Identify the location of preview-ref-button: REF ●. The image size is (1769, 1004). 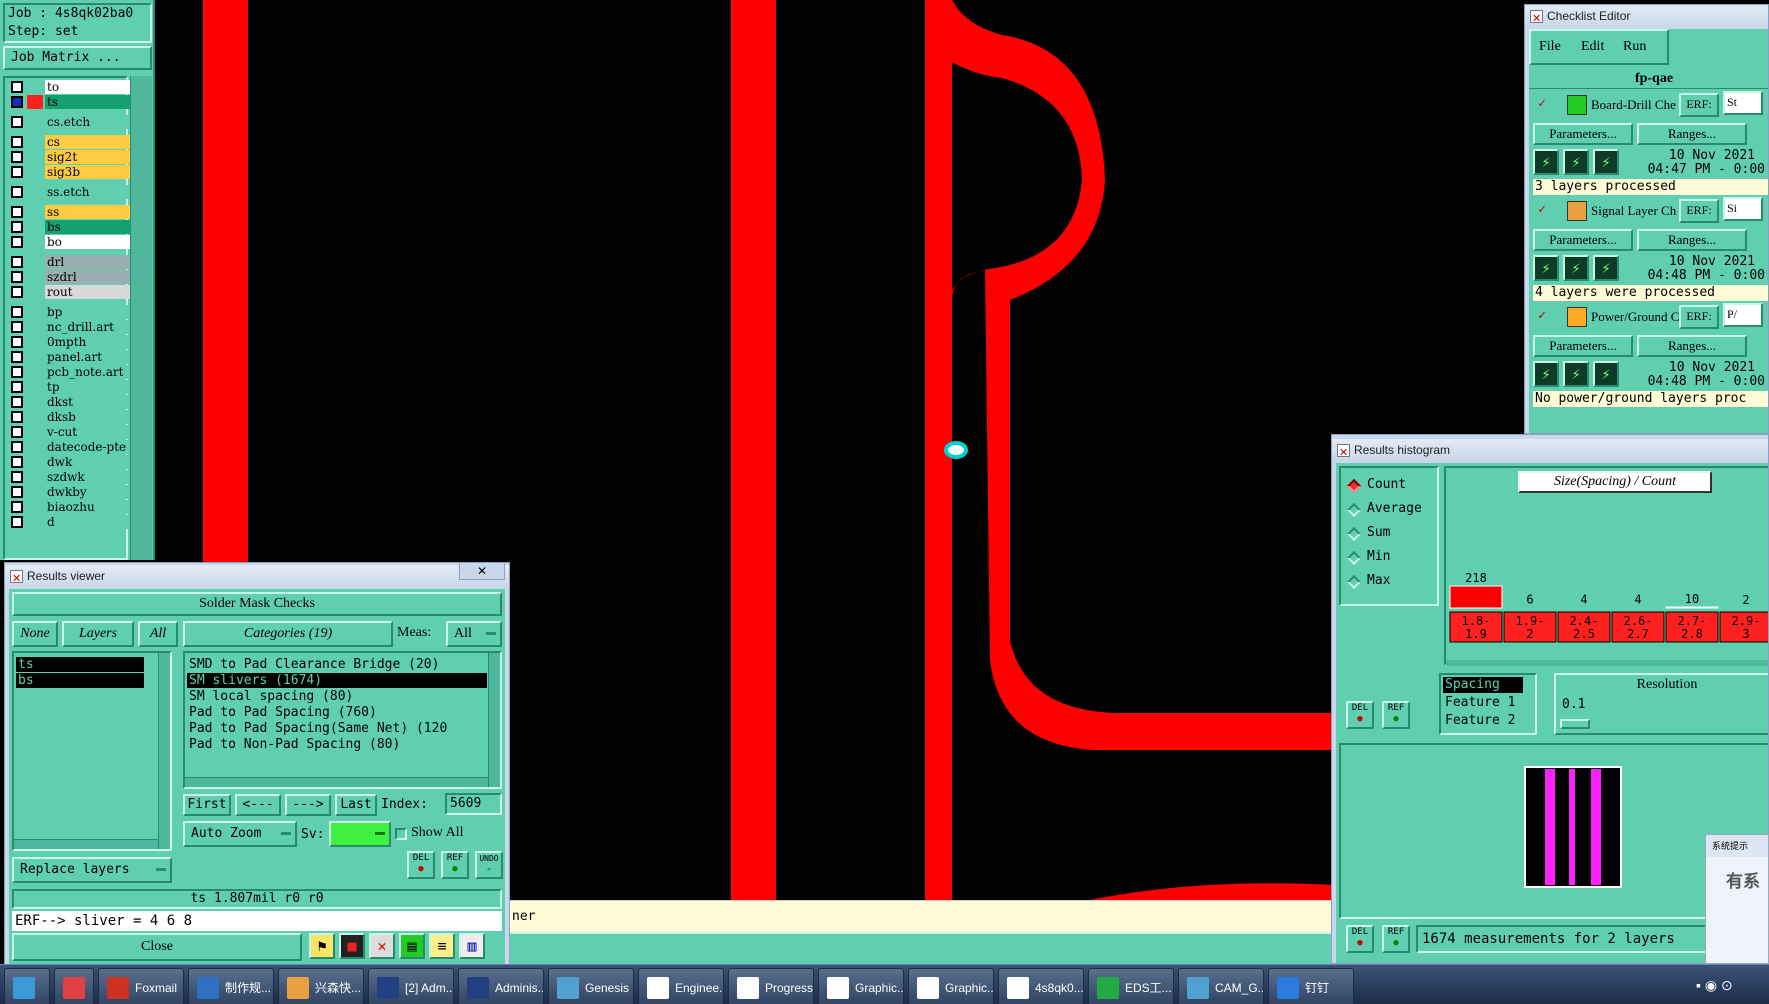
(1396, 939).